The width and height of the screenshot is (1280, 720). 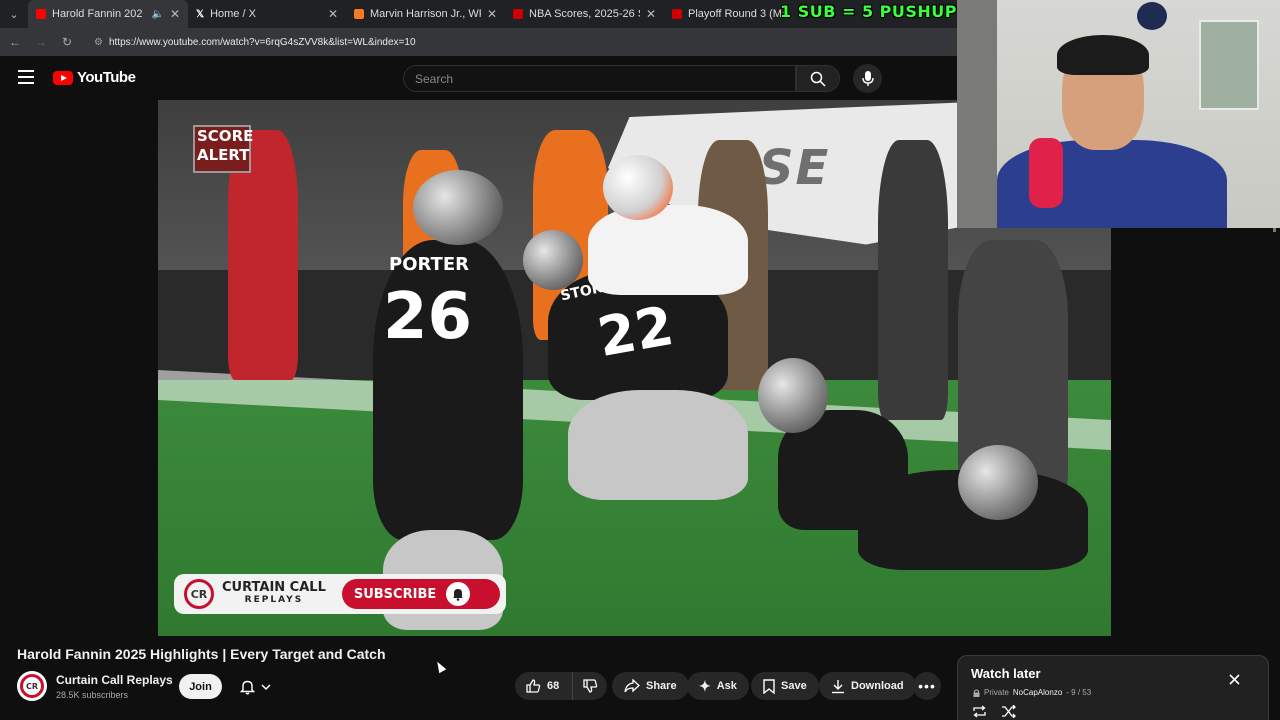 I want to click on action-bar: Share, so click(x=650, y=686).